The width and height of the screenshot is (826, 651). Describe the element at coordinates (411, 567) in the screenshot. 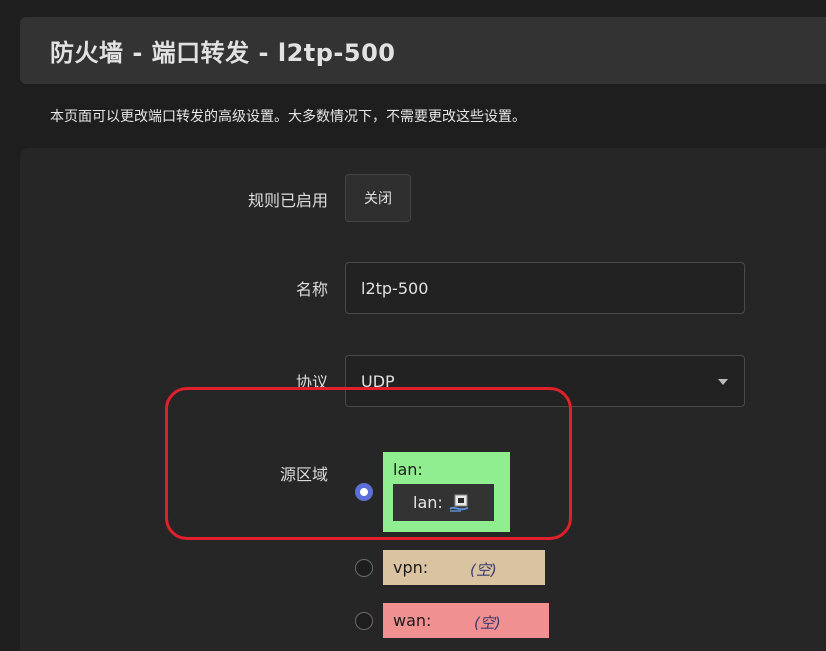

I see `zone-name-vpn: vpn:` at that location.